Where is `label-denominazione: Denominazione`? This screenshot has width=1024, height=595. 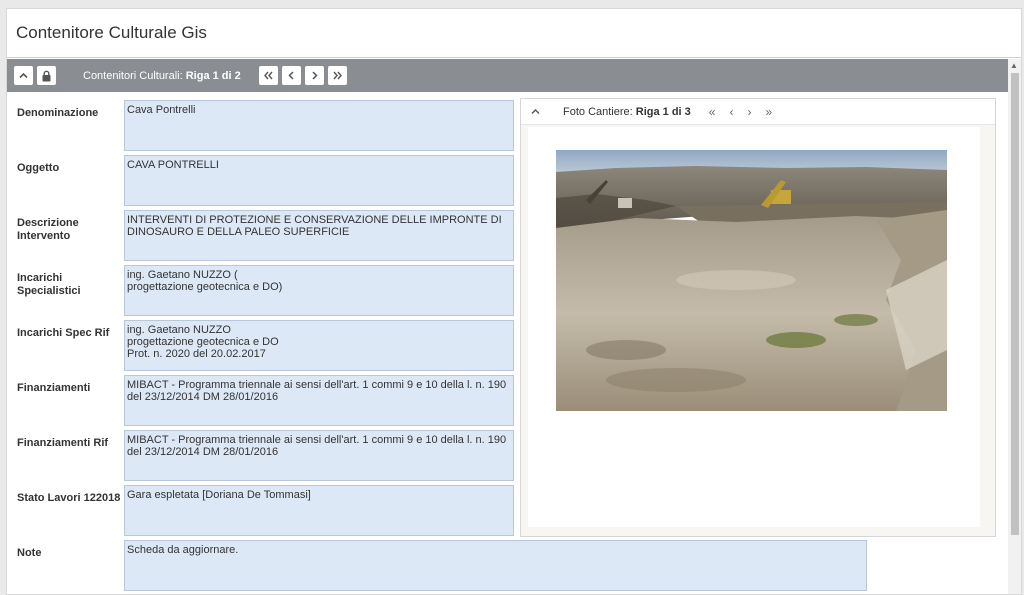
label-denominazione: Denominazione is located at coordinates (58, 113).